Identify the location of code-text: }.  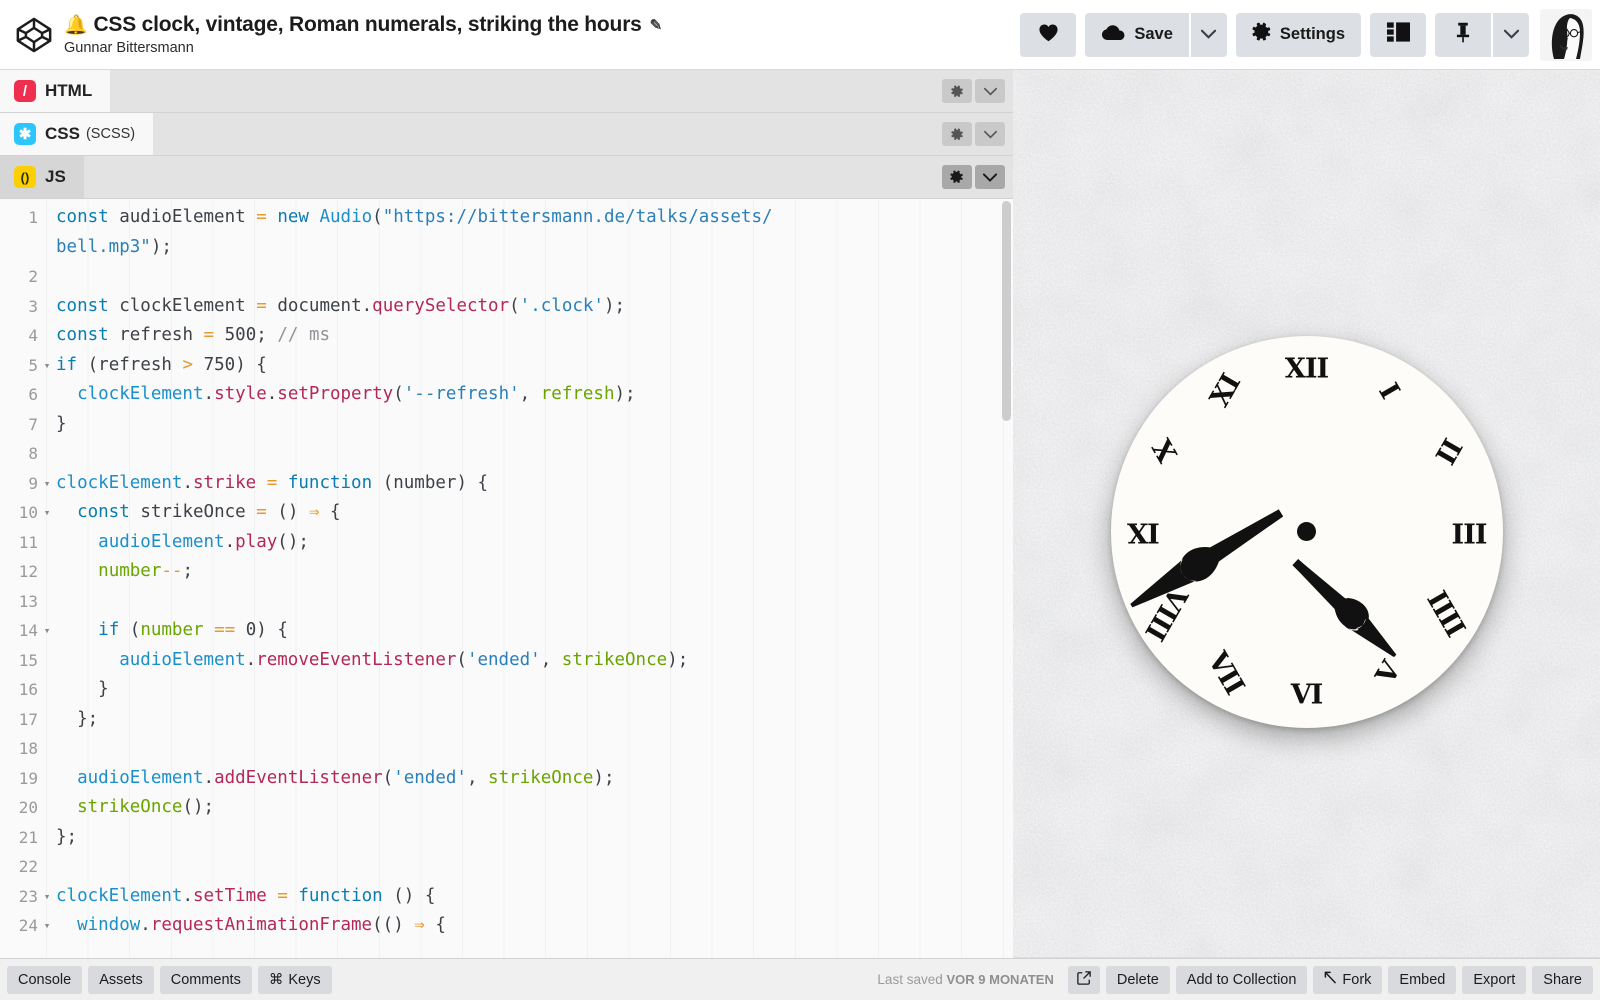
(61, 423).